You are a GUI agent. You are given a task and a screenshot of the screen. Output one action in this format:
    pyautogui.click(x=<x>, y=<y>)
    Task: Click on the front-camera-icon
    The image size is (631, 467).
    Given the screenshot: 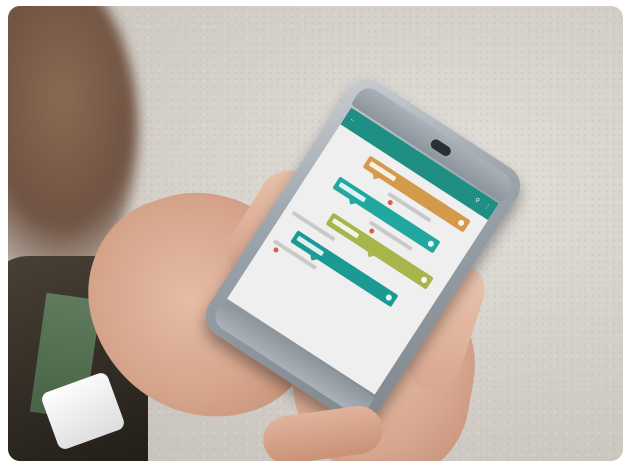 What is the action you would take?
    pyautogui.click(x=440, y=147)
    